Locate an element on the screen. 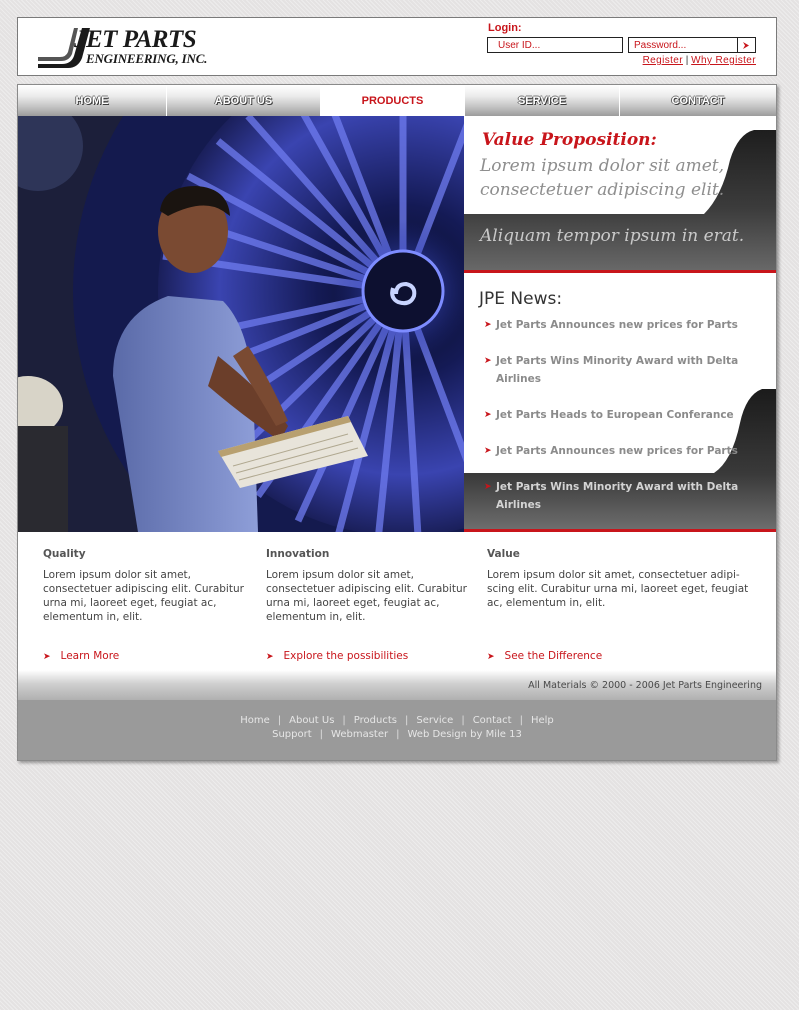  footer-link-contact: Contact is located at coordinates (492, 720).